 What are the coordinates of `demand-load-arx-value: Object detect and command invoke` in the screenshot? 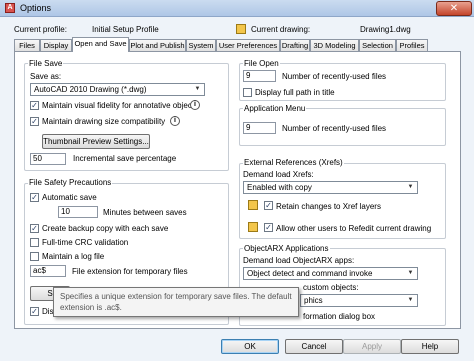 It's located at (310, 273).